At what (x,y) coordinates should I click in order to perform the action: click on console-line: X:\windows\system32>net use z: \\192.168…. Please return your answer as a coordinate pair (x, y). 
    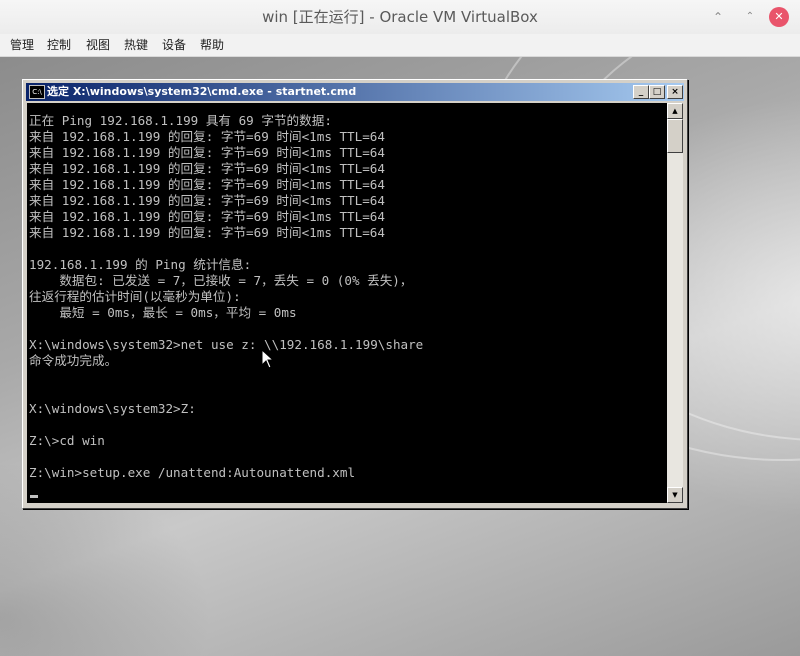
    Looking at the image, I should click on (226, 344).